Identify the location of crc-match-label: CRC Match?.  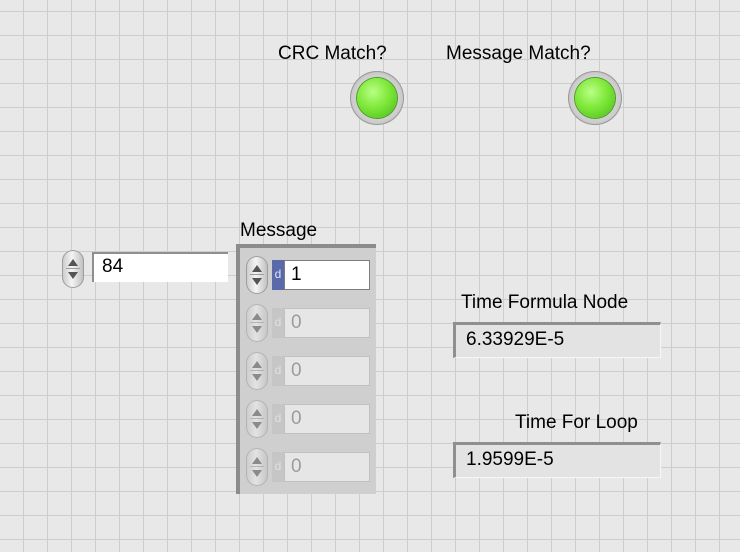
(332, 53).